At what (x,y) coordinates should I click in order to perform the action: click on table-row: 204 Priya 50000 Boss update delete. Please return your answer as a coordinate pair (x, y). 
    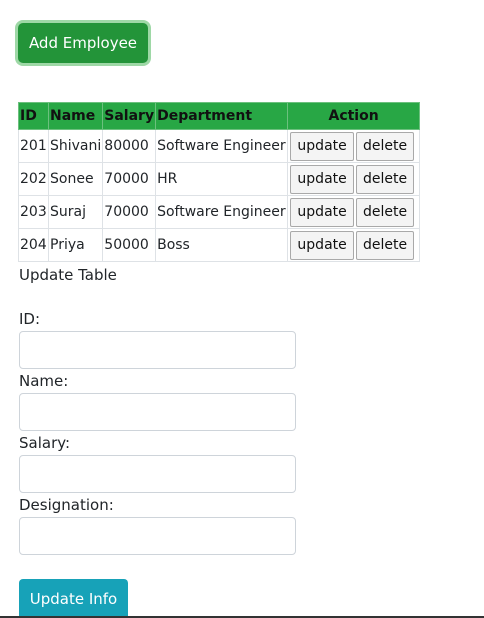
    Looking at the image, I should click on (219, 245).